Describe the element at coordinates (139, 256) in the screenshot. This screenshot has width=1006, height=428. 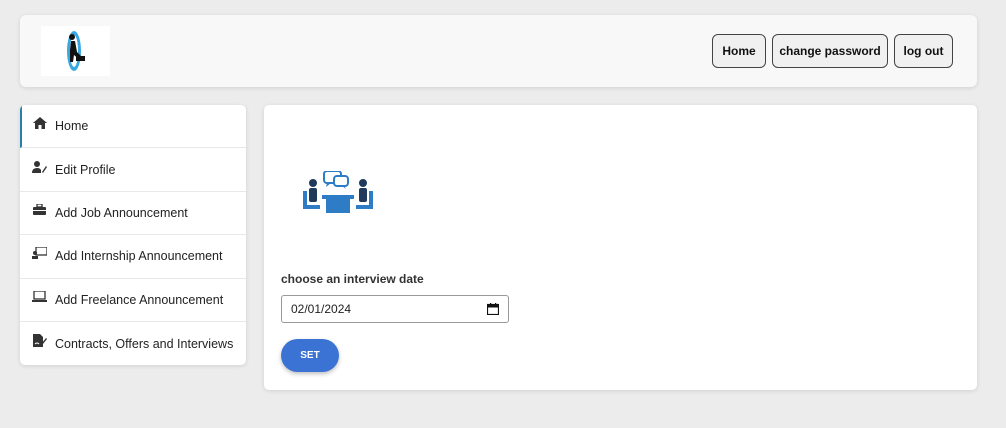
I see `sidebar-item-label: Add Internship Announcement` at that location.